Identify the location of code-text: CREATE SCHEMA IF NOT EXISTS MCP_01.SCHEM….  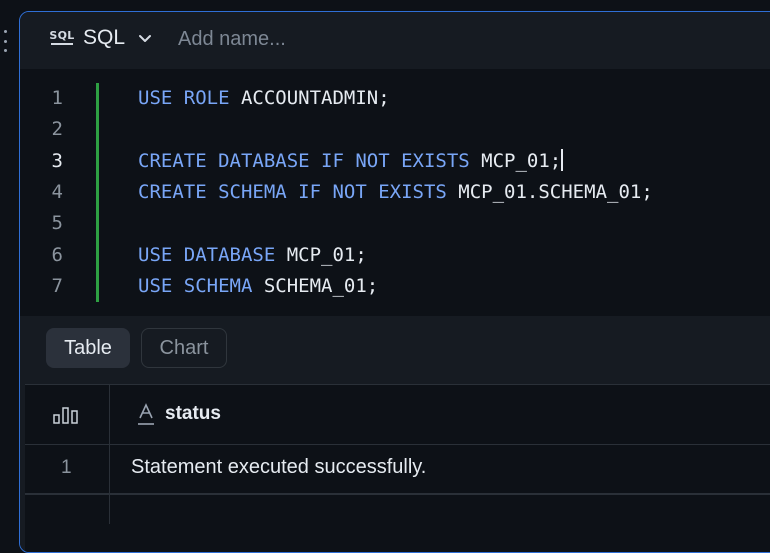
(395, 192).